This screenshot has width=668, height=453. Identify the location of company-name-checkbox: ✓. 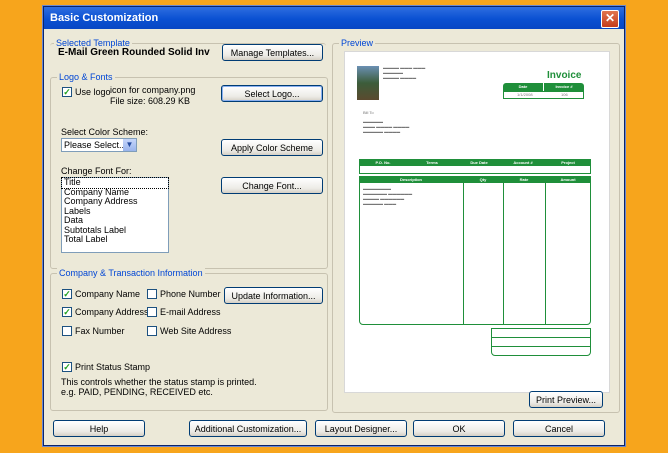
(67, 294).